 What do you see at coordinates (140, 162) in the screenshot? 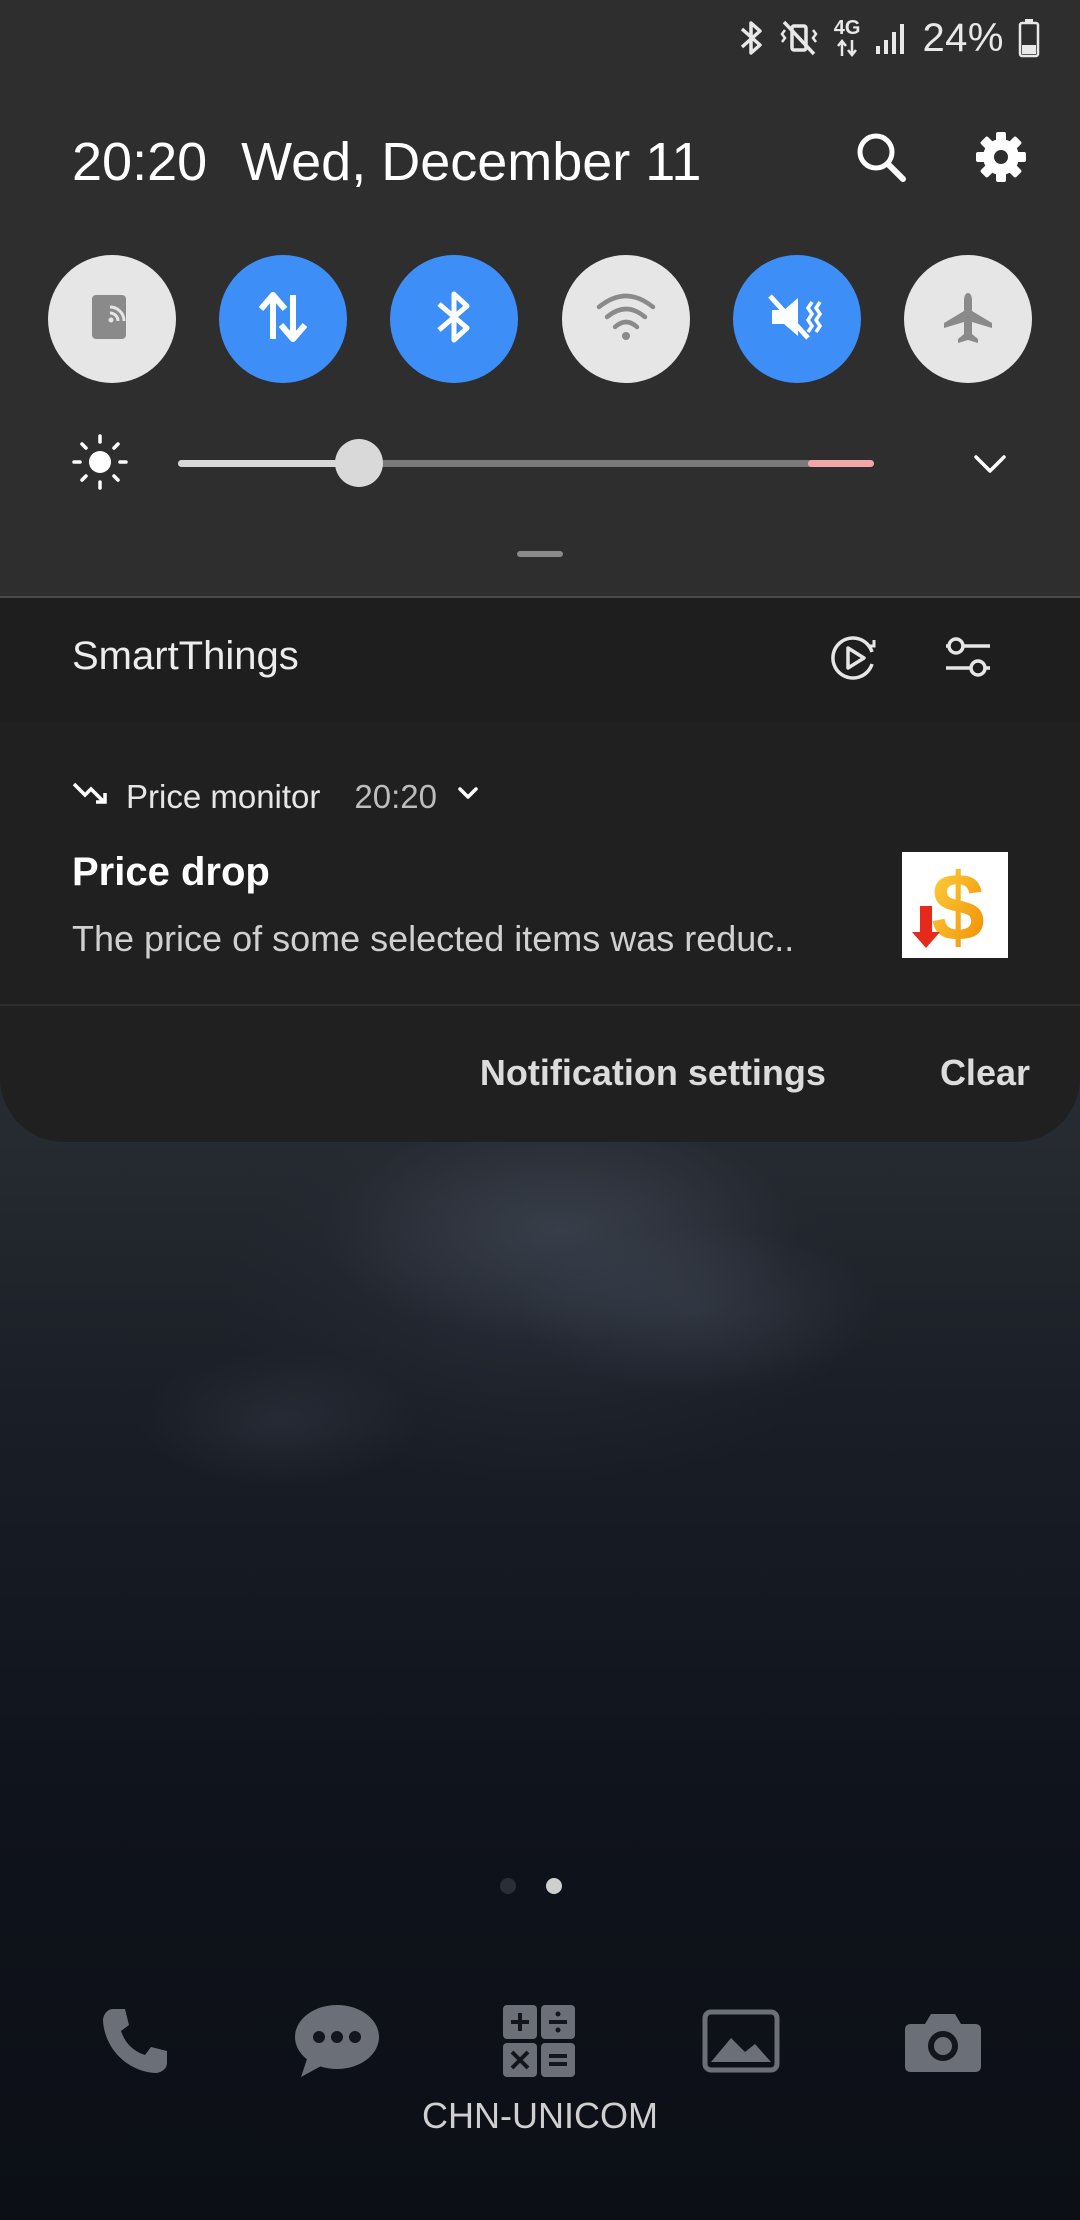
I see `panel-clock: 20:20` at bounding box center [140, 162].